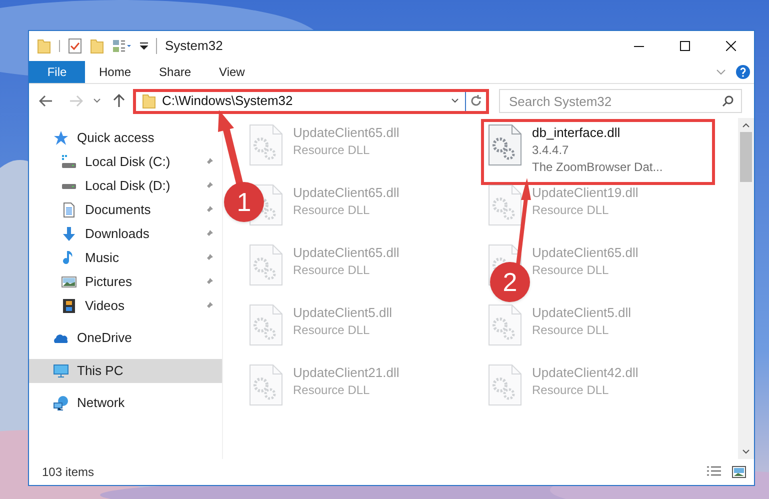 This screenshot has height=499, width=769. I want to click on nav-item: Music, so click(125, 258).